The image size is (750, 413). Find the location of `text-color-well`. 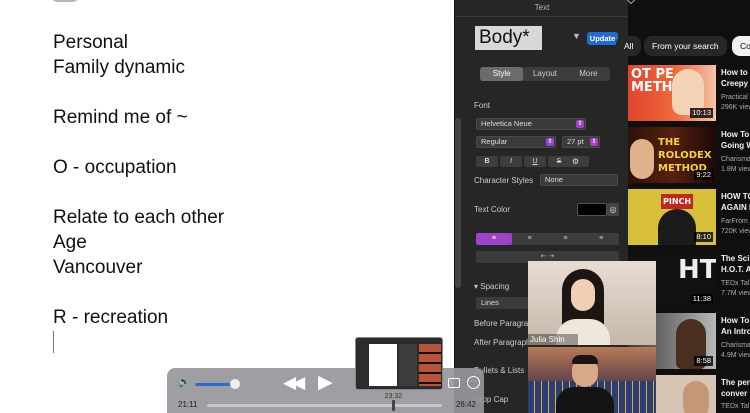

text-color-well is located at coordinates (592, 209).